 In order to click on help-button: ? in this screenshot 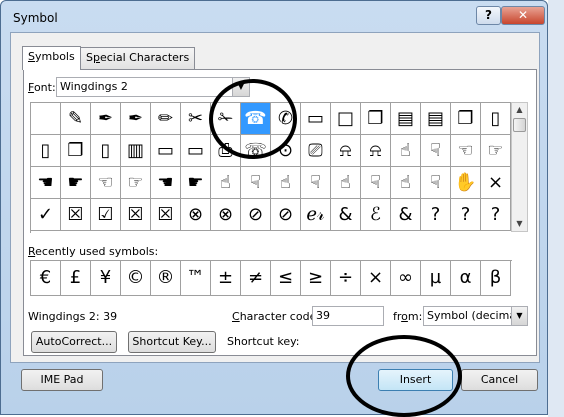, I will do `click(488, 15)`.